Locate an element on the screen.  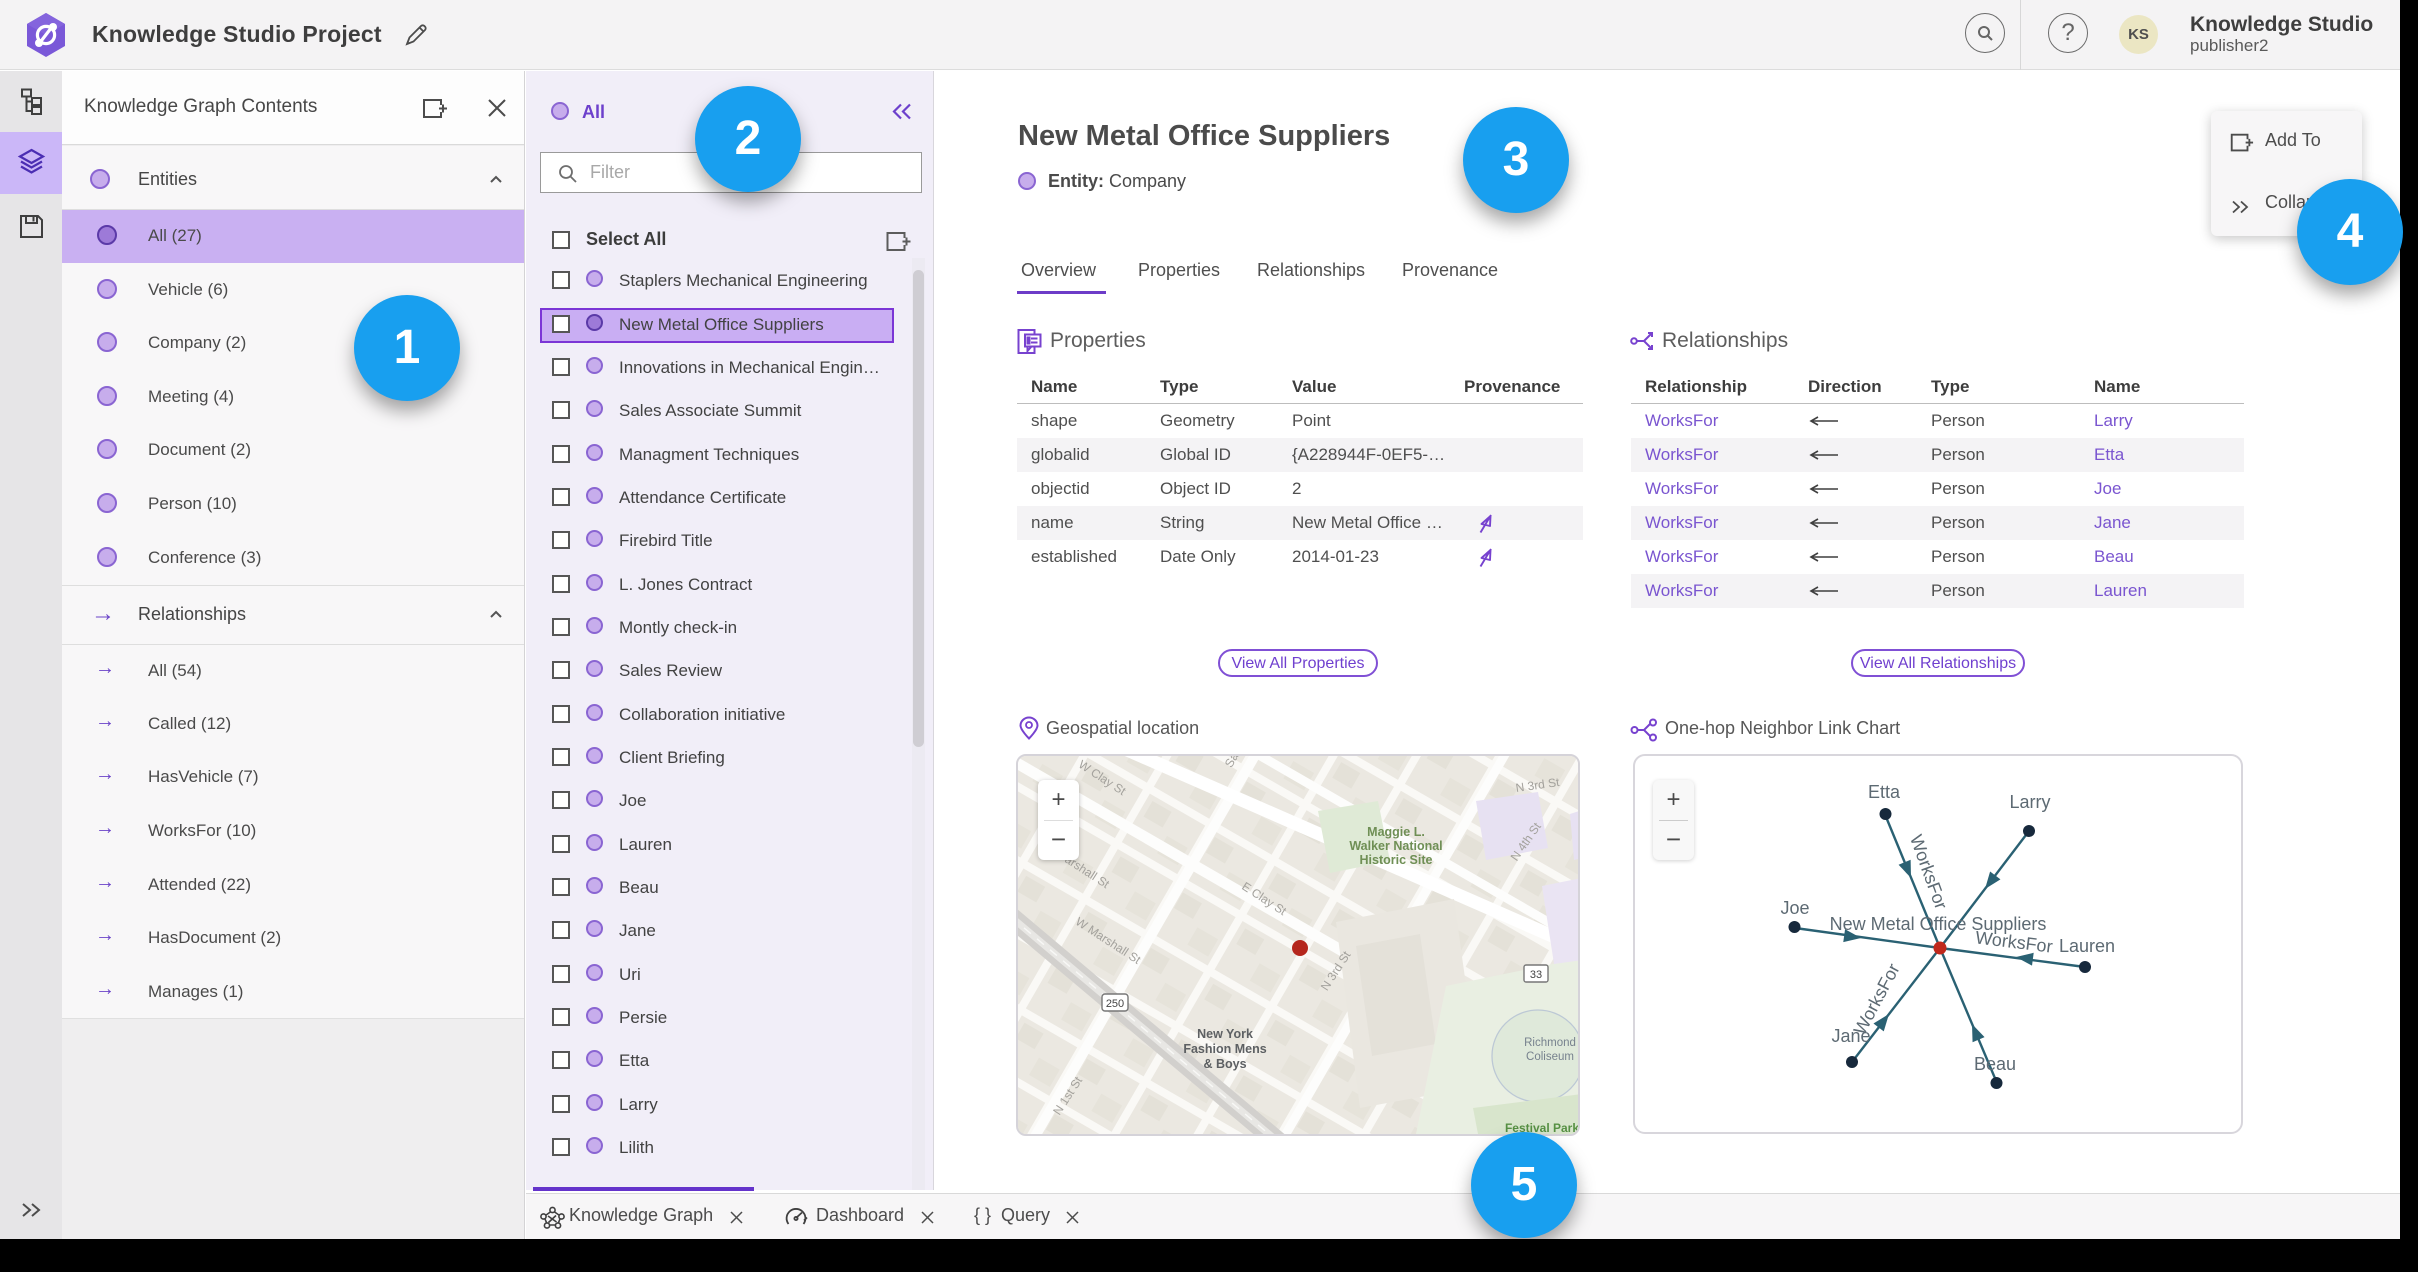
svg-text: 250 is located at coordinates (1115, 1004).